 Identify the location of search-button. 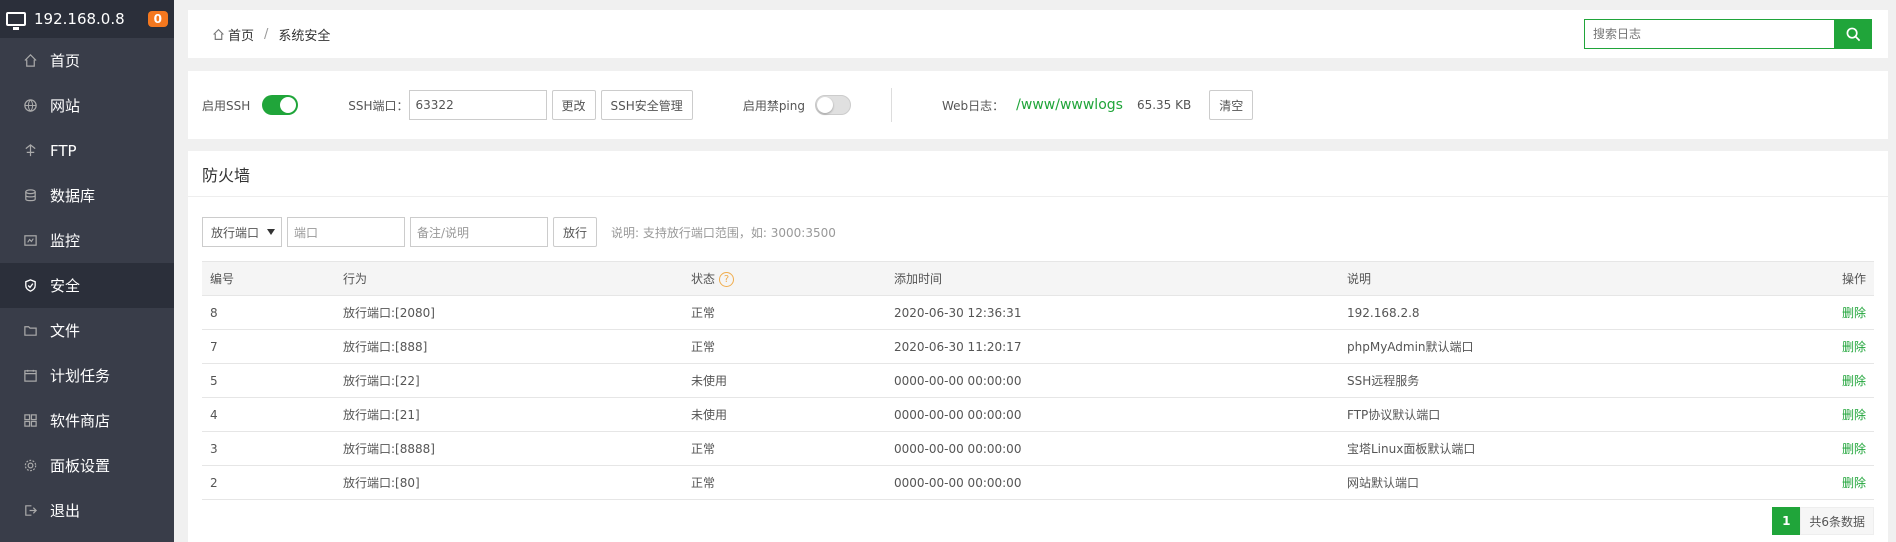
(1853, 34).